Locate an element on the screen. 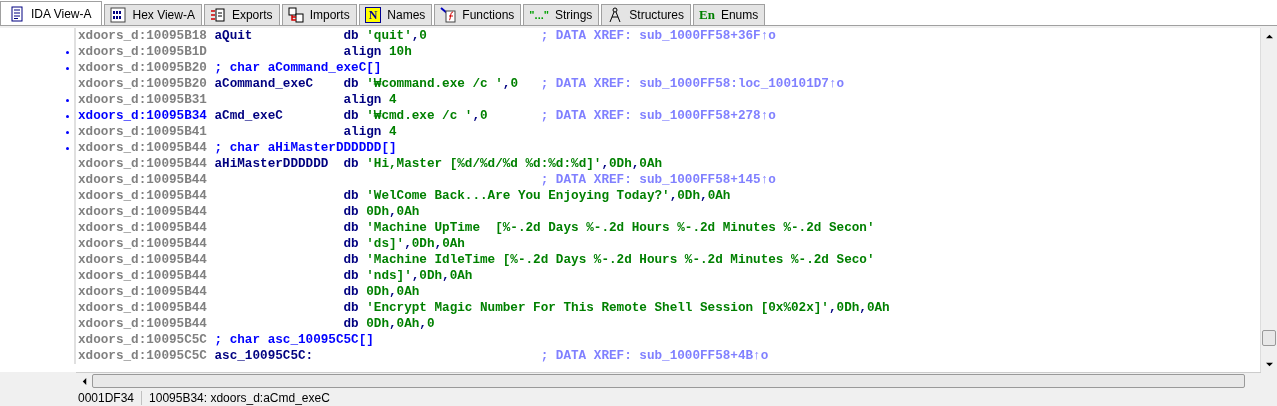 The image size is (1277, 406). declaration-comment: ; char asc_10095C5C[] is located at coordinates (294, 340).